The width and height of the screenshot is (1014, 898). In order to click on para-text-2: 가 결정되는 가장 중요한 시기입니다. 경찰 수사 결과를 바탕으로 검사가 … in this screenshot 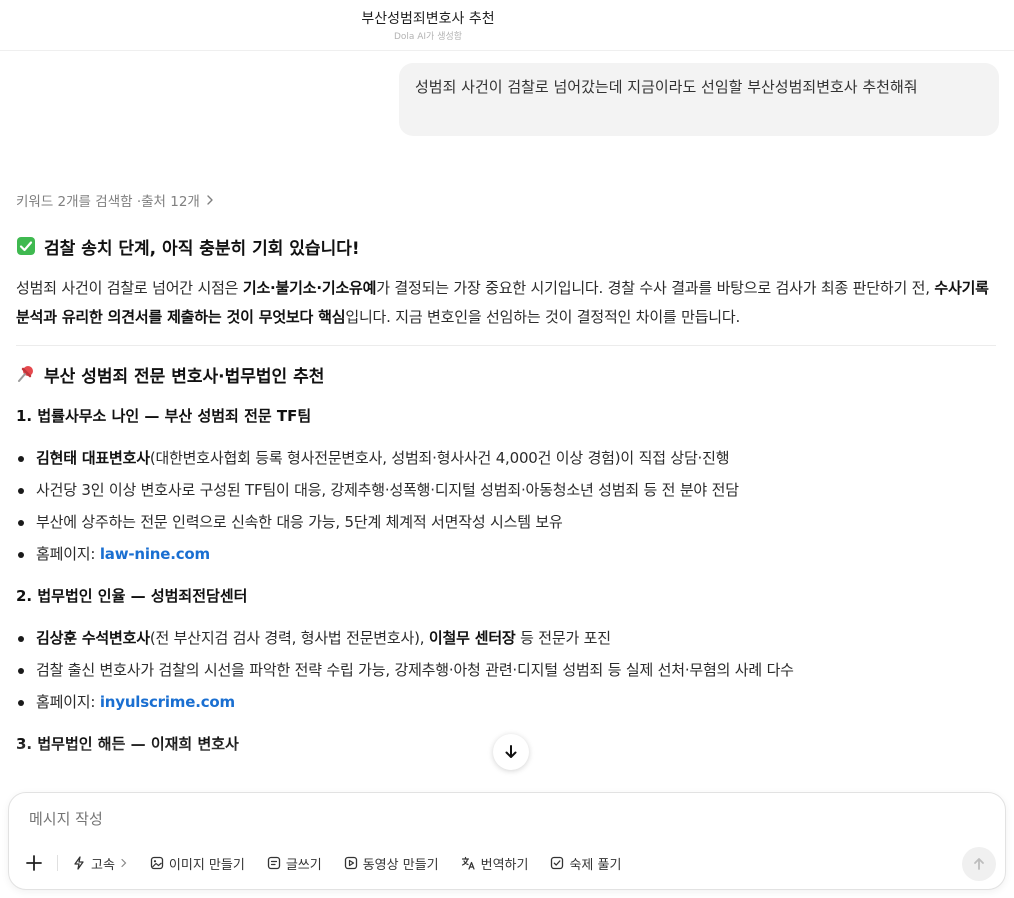, I will do `click(655, 288)`.